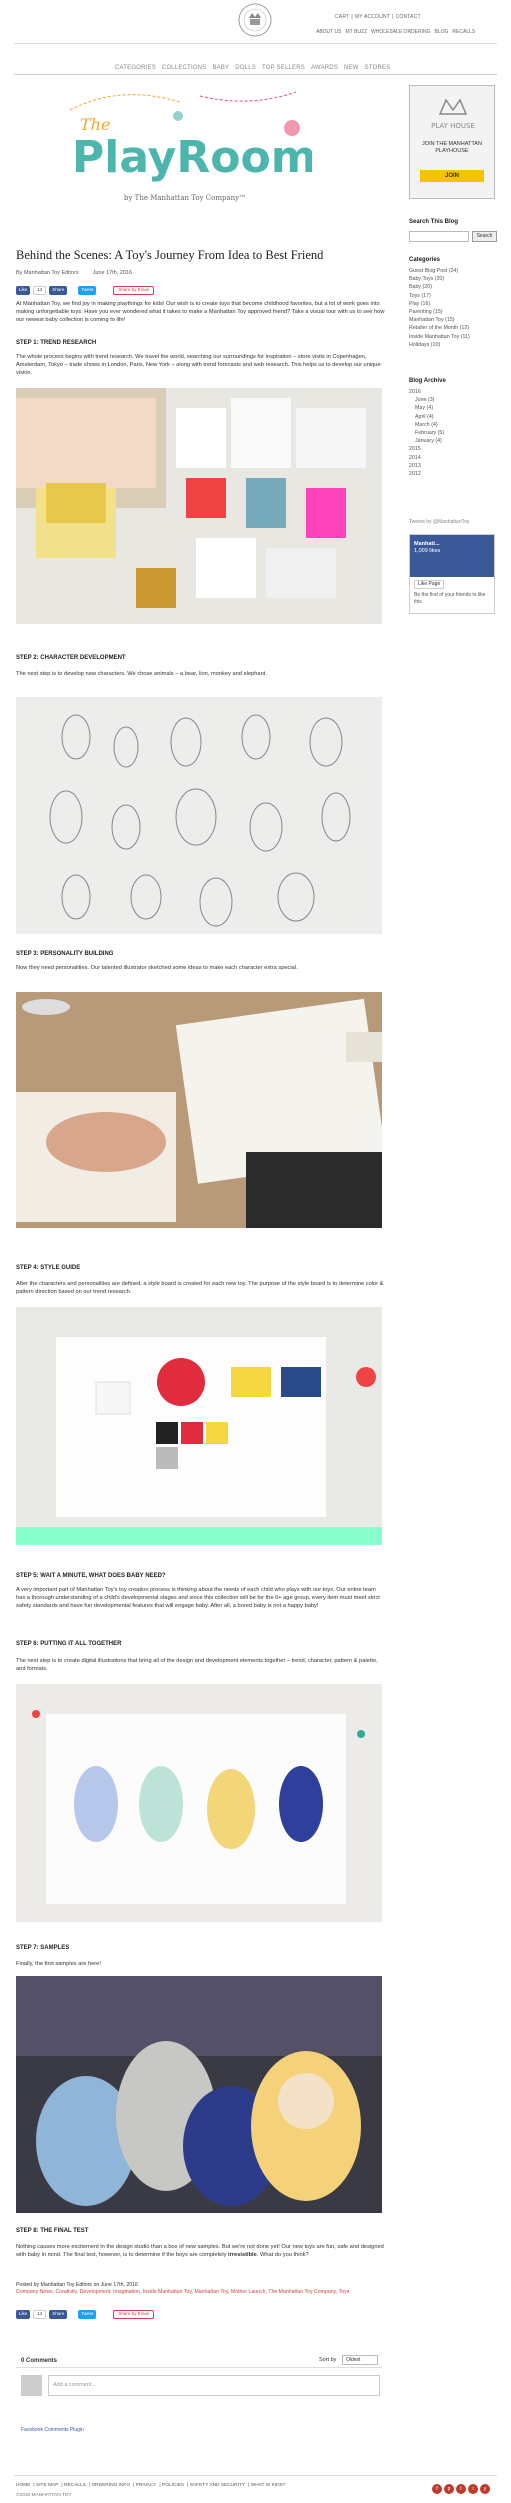 This screenshot has height=2503, width=511. Describe the element at coordinates (283, 68) in the screenshot. I see `nav-top-sellers: TOP SELLERS` at that location.